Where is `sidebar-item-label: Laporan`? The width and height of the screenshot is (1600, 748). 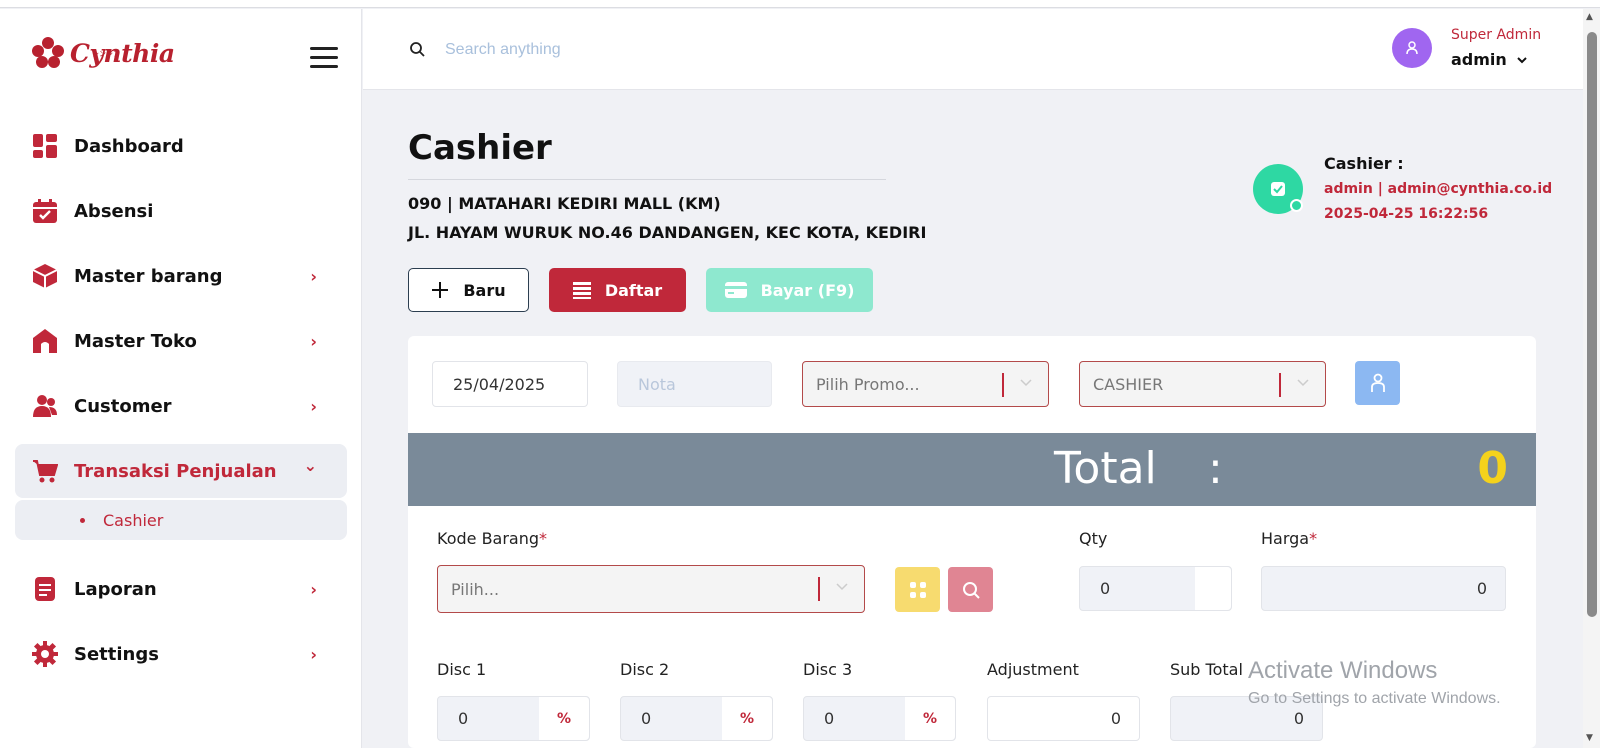
sidebar-item-label: Laporan is located at coordinates (115, 589).